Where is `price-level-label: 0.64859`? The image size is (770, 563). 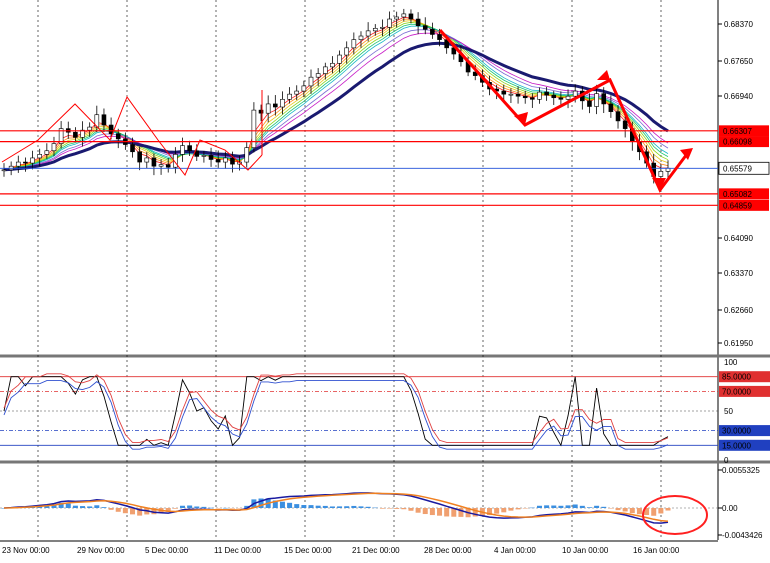 price-level-label: 0.64859 is located at coordinates (737, 205).